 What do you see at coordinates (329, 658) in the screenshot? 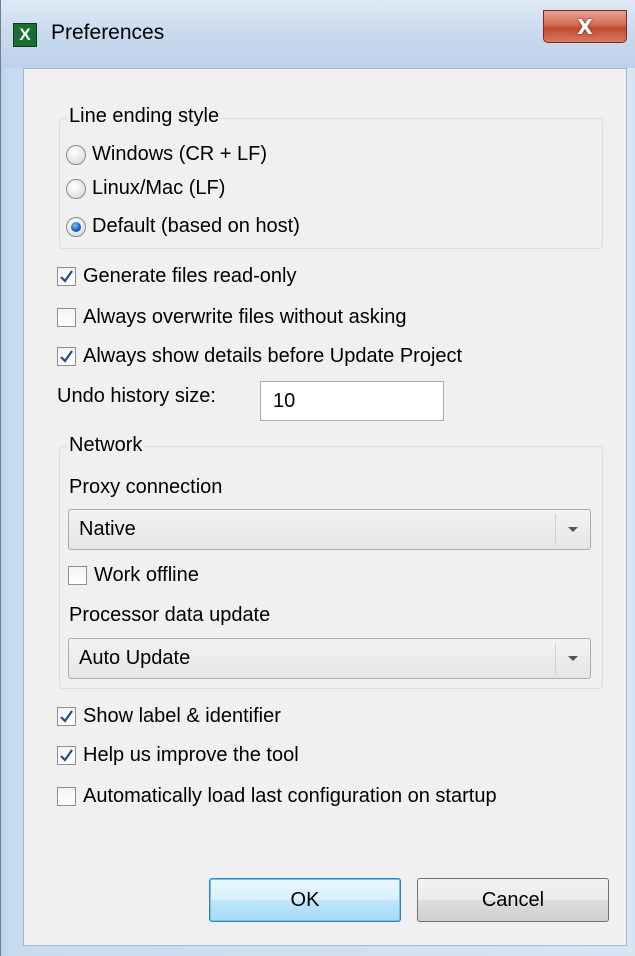
I see `processor-data-update-dropdown: Auto Update` at bounding box center [329, 658].